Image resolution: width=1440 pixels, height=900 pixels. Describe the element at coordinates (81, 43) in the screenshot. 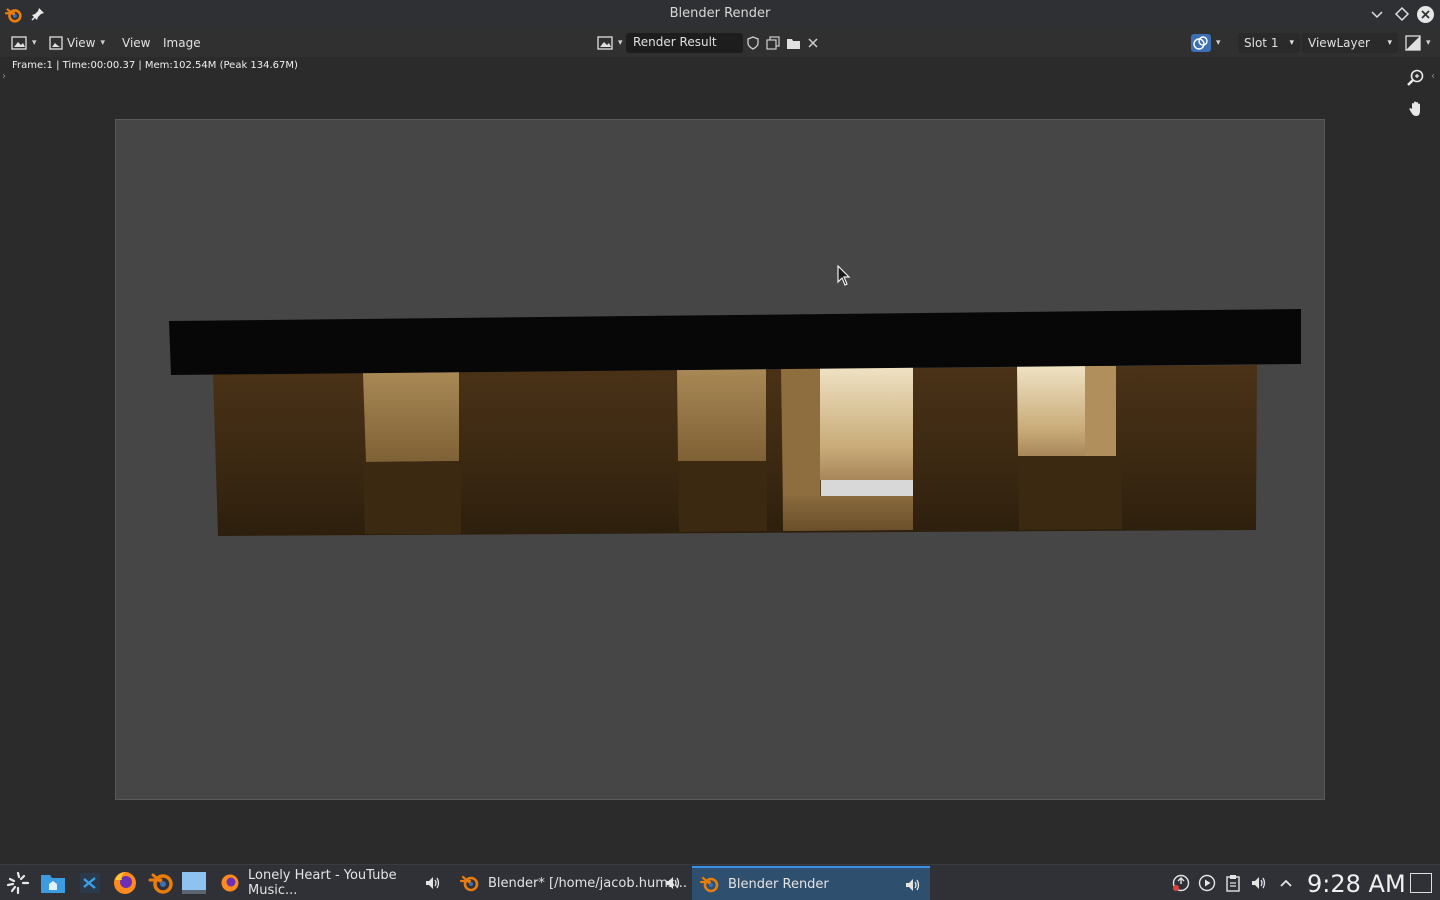

I see `view-mode-label: View` at that location.